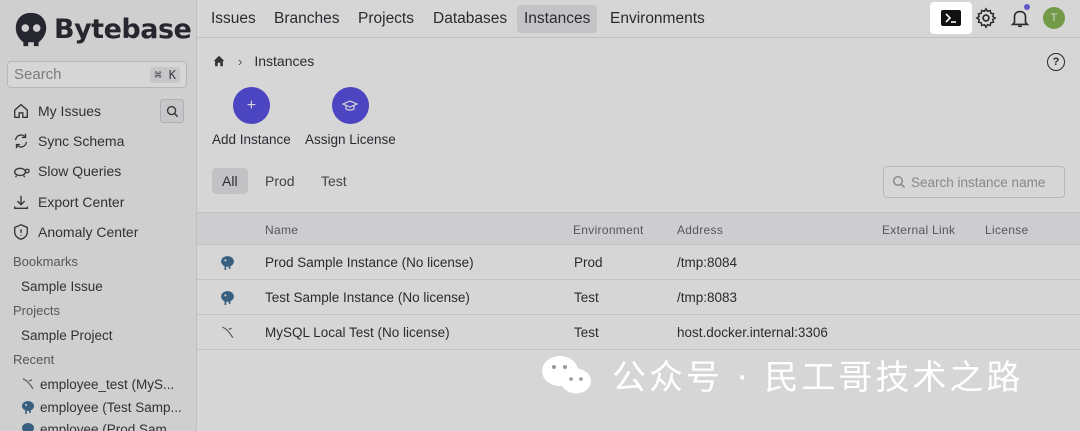 The width and height of the screenshot is (1080, 431). What do you see at coordinates (240, 61) in the screenshot?
I see `chevron-right-icon: ›` at bounding box center [240, 61].